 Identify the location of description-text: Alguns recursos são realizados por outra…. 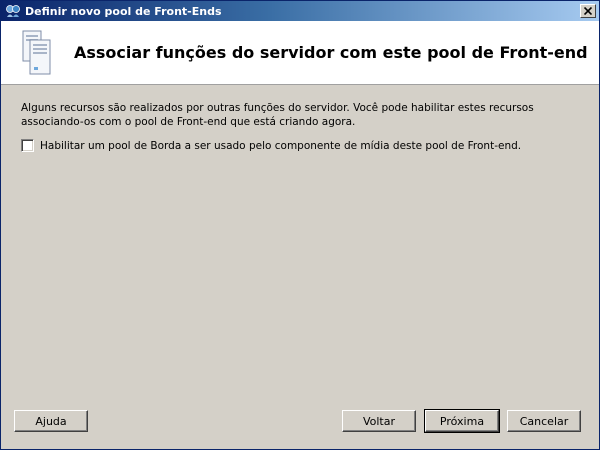
(277, 115).